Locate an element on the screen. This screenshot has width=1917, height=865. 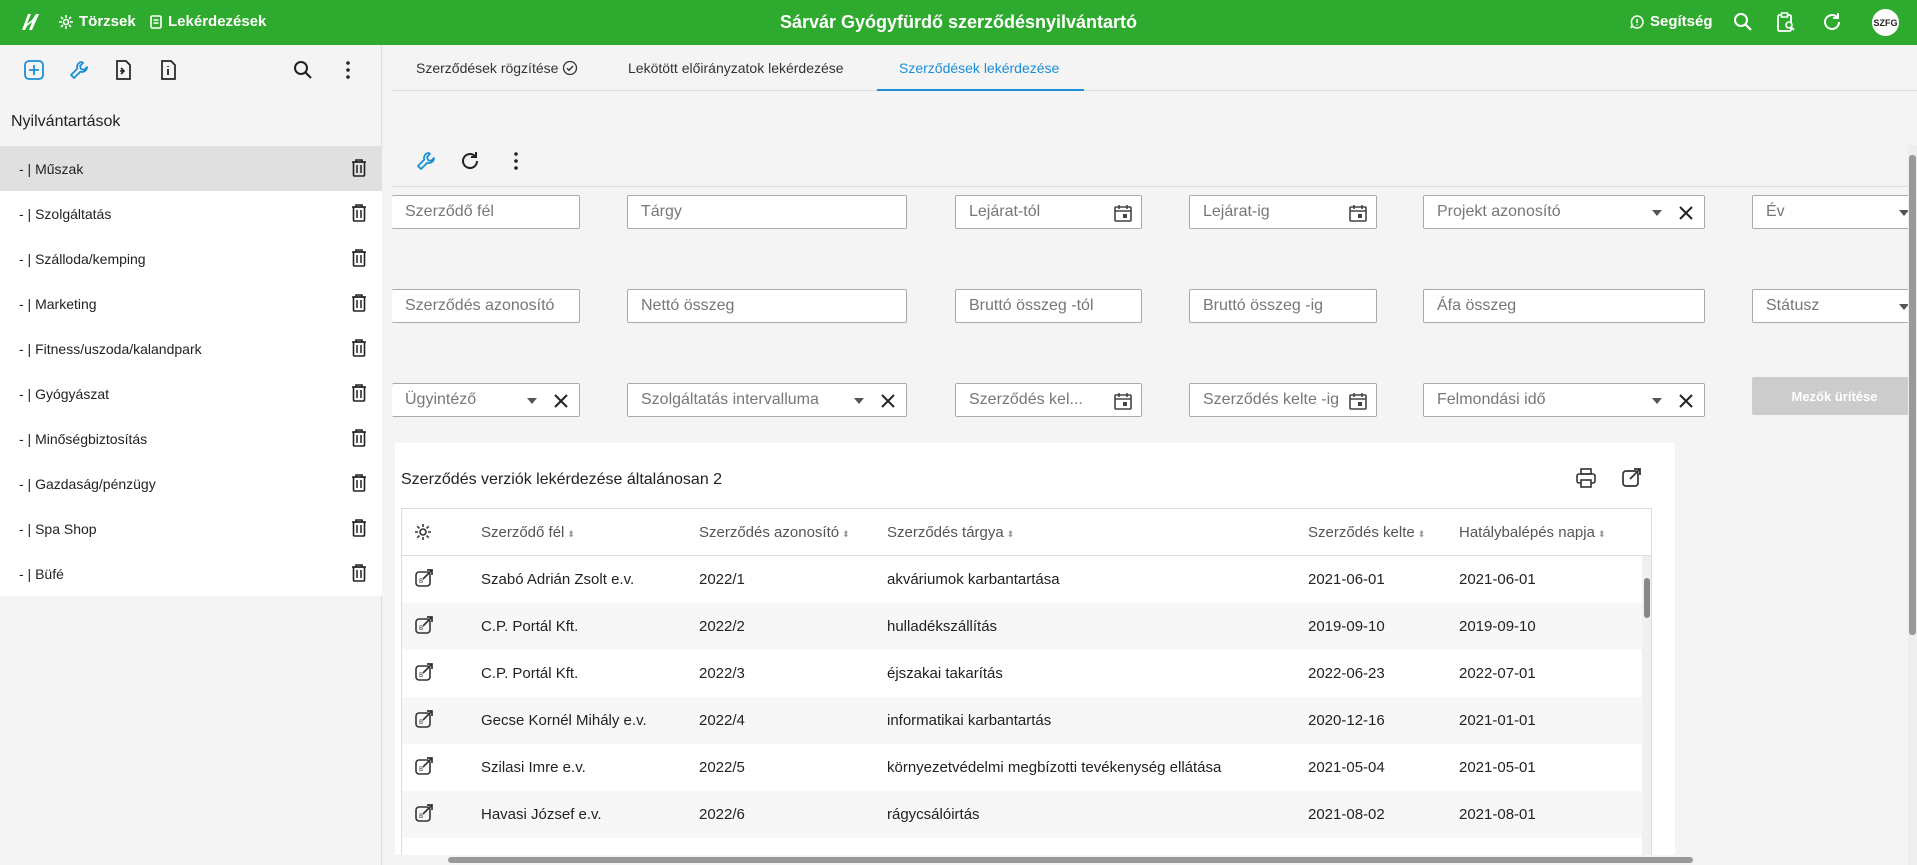
print-icon is located at coordinates (1586, 478).